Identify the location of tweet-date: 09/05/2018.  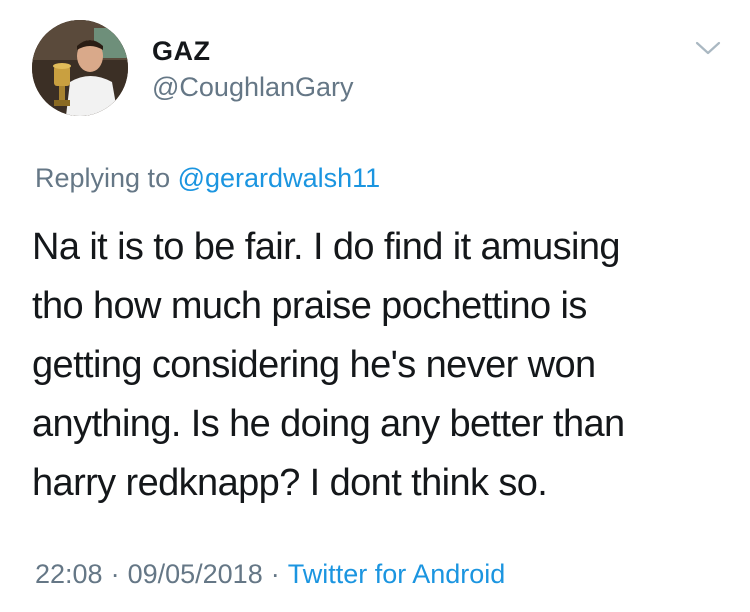
(195, 574).